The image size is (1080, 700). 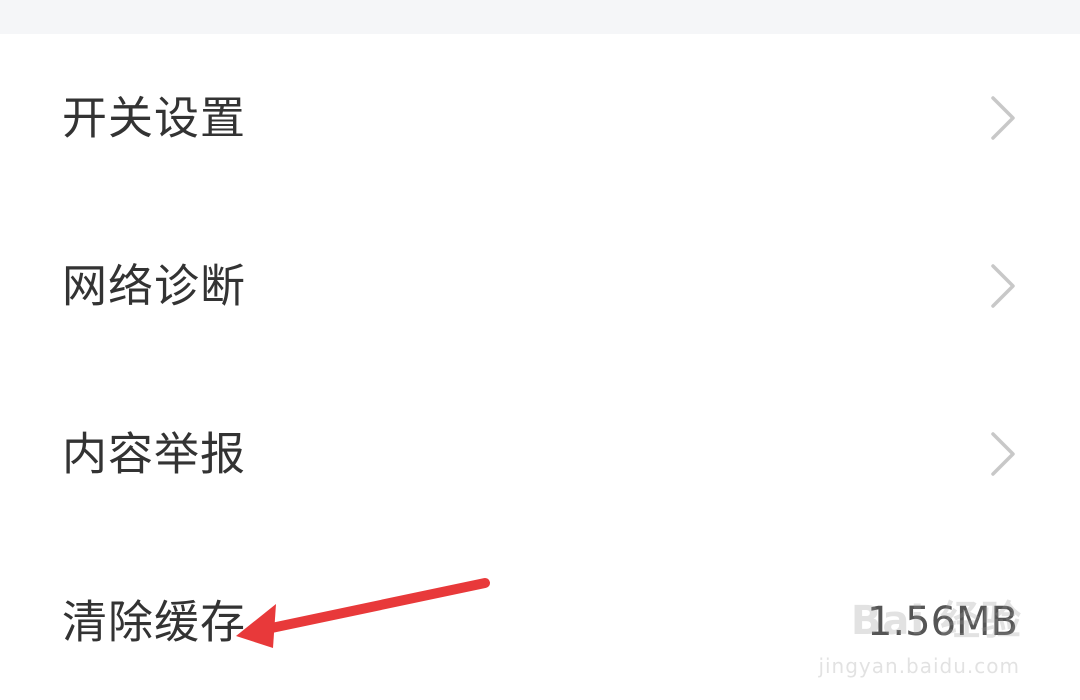 What do you see at coordinates (154, 622) in the screenshot?
I see `settings-item-label: 清除缓存` at bounding box center [154, 622].